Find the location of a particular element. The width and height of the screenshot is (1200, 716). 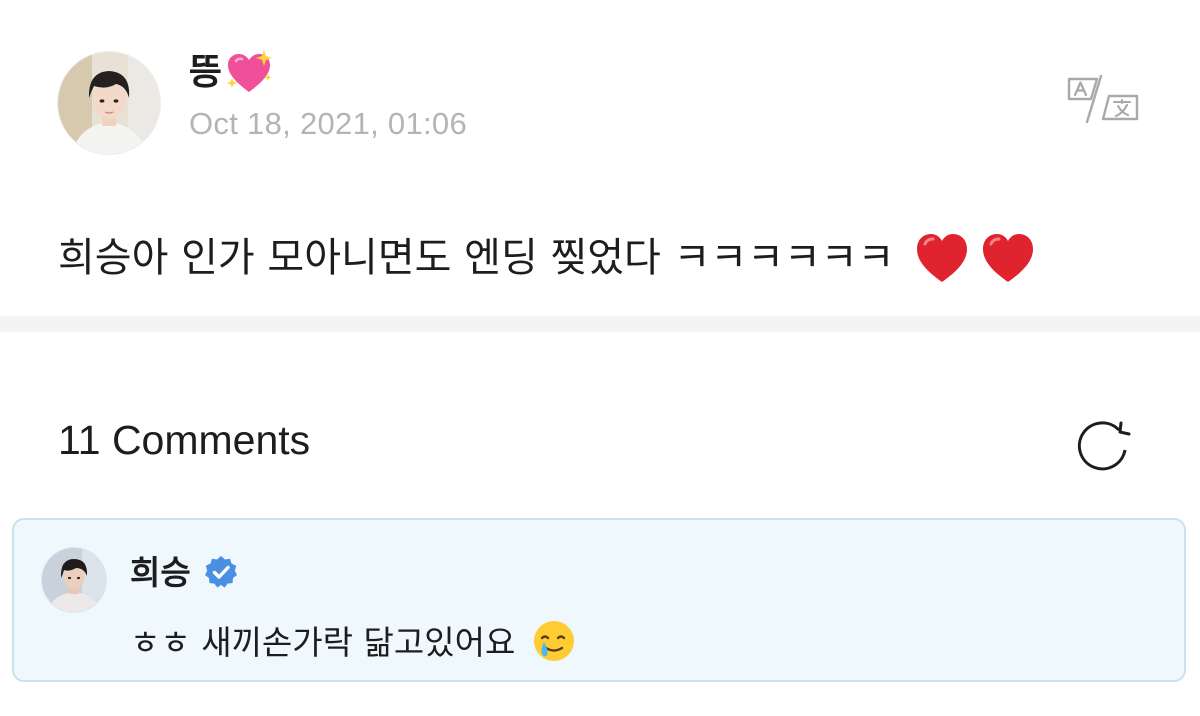

comment-body: ㅎㅎ 새끼손가락 닮고있어요 is located at coordinates (353, 642).